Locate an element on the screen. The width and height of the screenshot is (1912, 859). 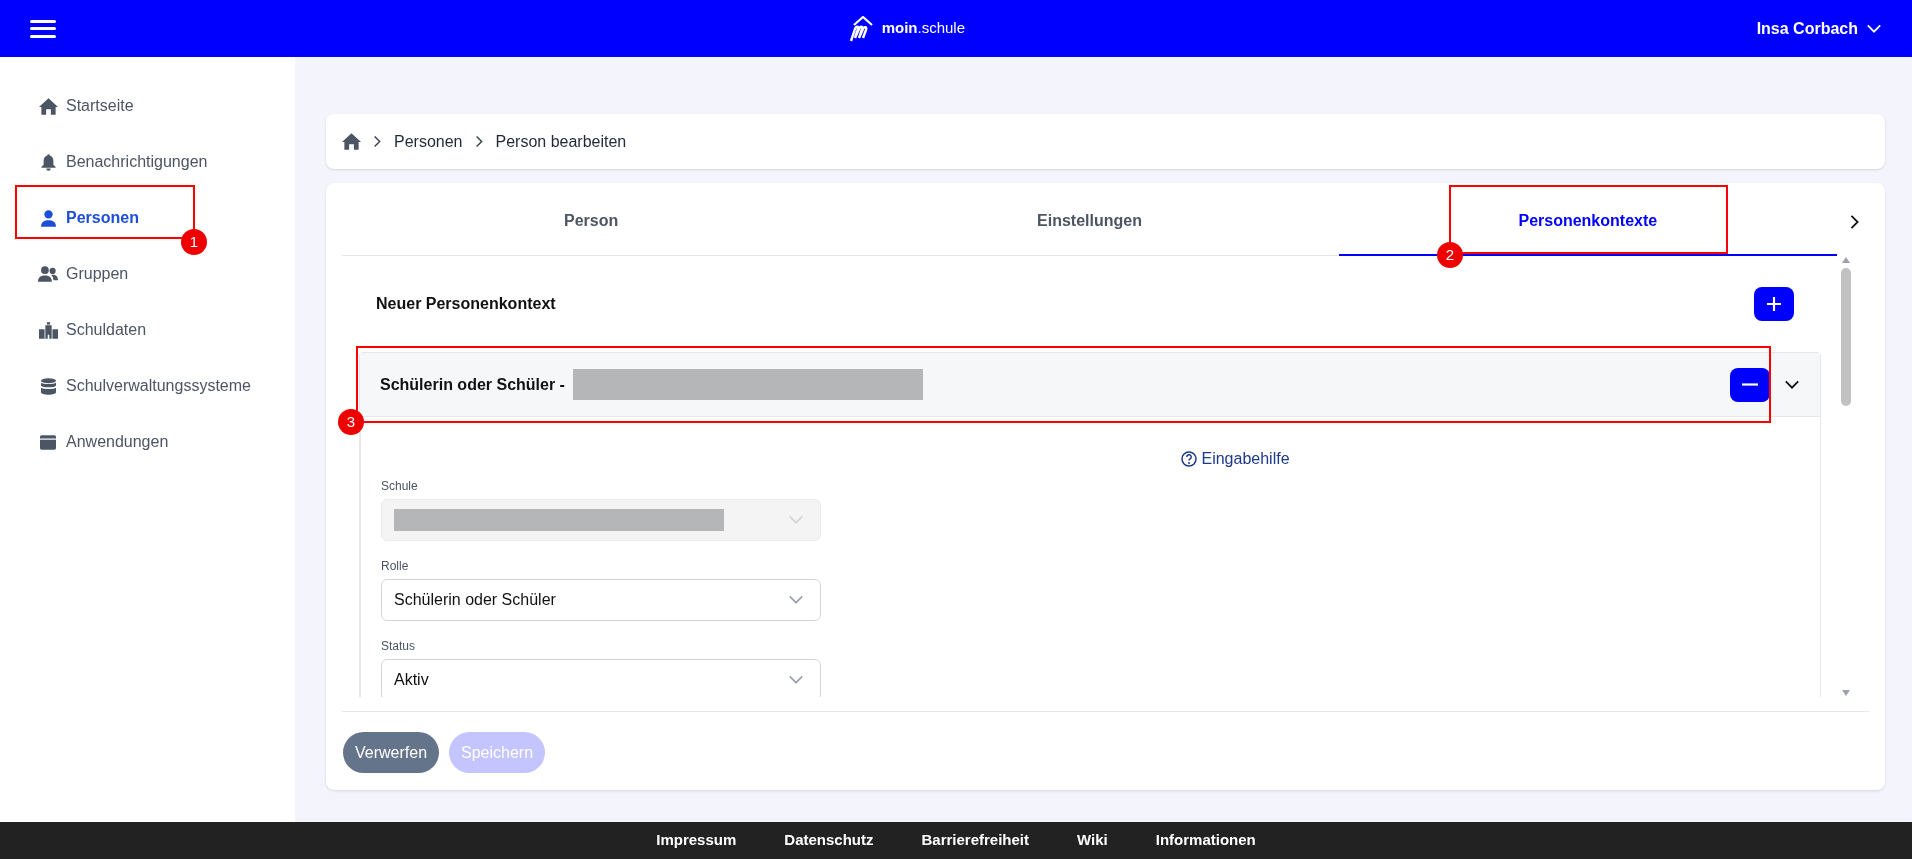
footer-link: Informationen is located at coordinates (1205, 840).